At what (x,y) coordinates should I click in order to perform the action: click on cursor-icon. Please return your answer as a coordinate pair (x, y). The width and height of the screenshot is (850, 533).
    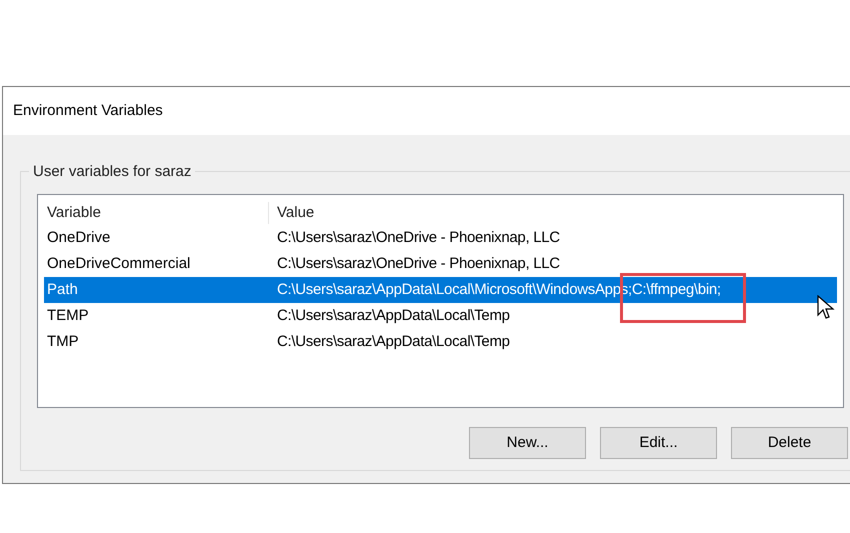
    Looking at the image, I should click on (826, 308).